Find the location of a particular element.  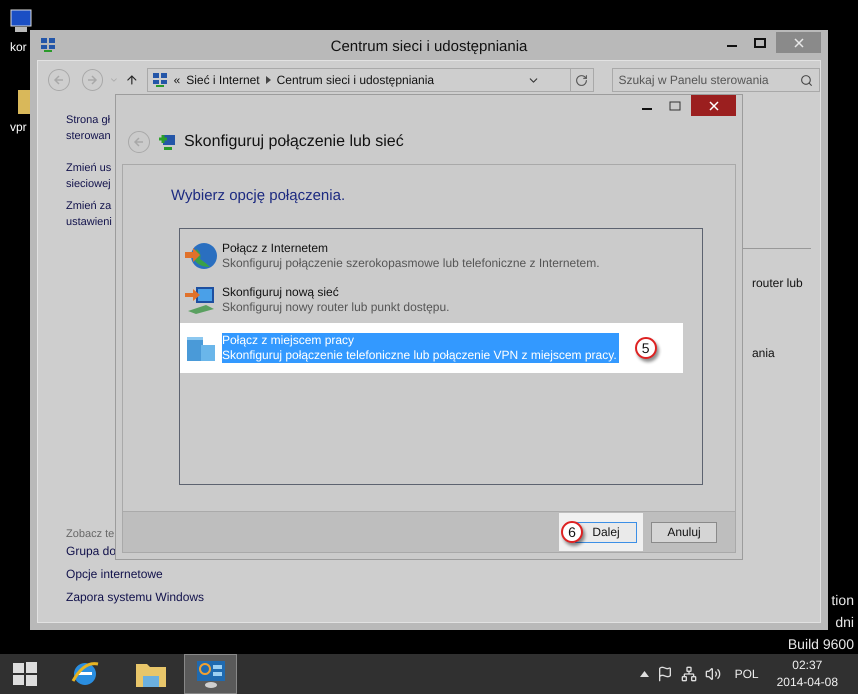

up-arrow-icon is located at coordinates (131, 80).